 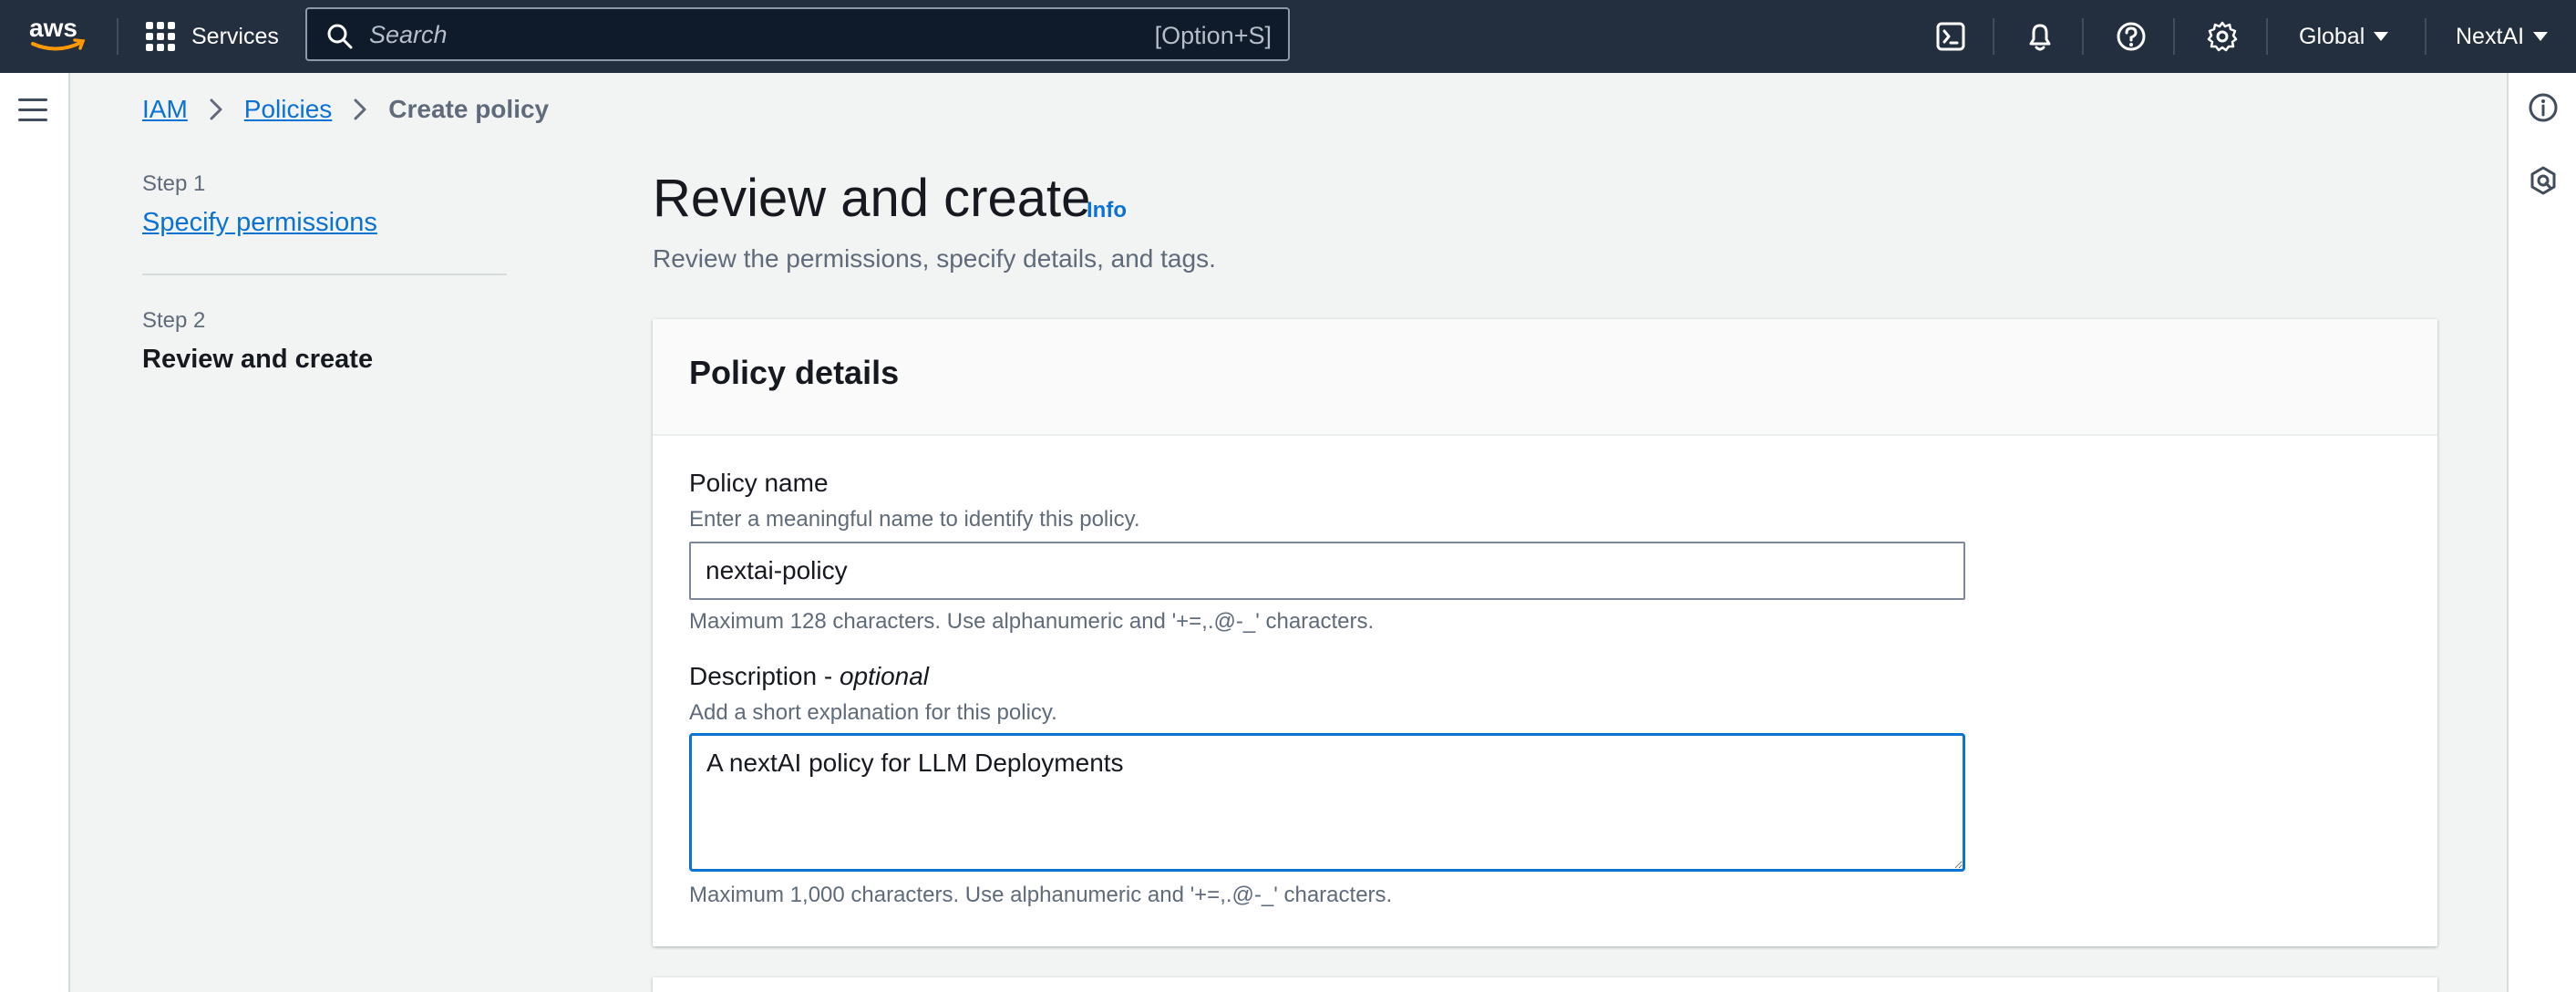 I want to click on description-label: Description - optional, so click(x=809, y=676).